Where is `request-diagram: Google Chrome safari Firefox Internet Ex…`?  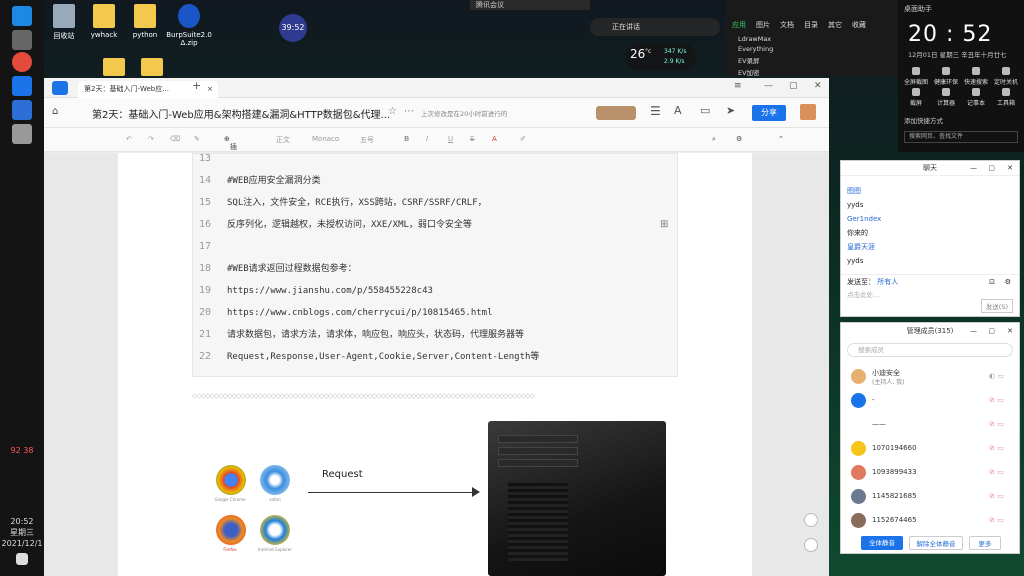
request-diagram: Google Chrome safari Firefox Internet Ex… is located at coordinates (472, 498).